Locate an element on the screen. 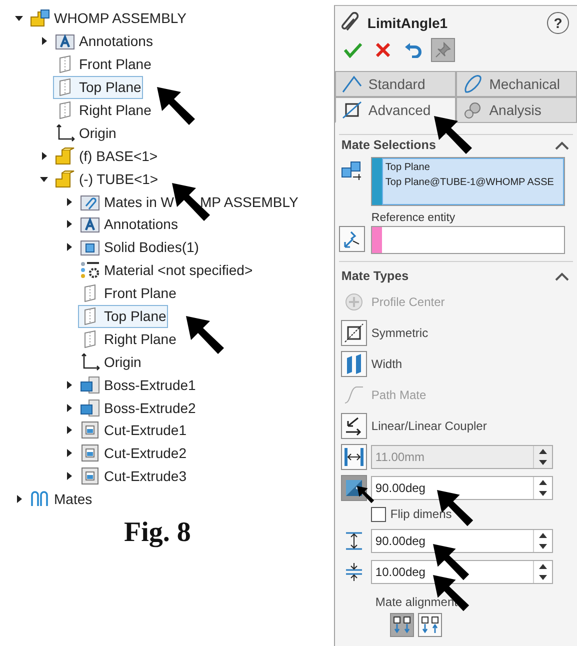 This screenshot has height=646, width=577. tree-item: Cut-Extrude3 is located at coordinates (133, 476).